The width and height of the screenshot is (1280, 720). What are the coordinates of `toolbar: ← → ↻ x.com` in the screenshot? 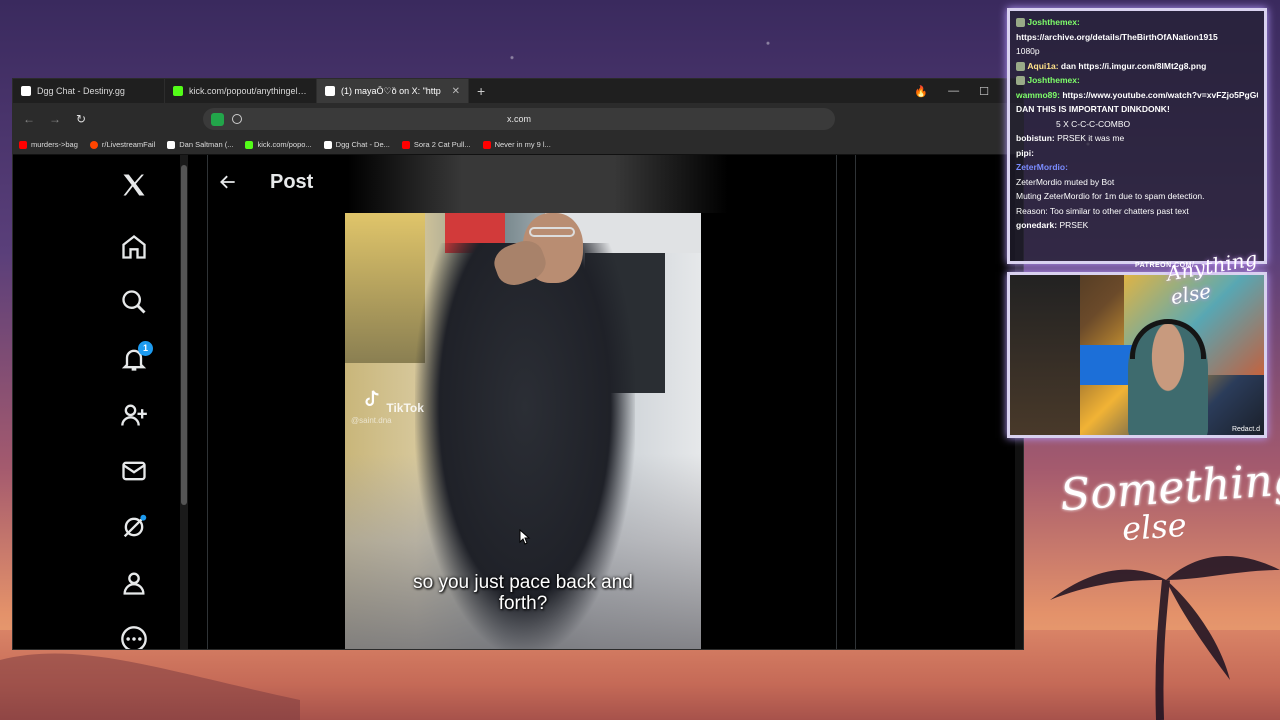 It's located at (518, 119).